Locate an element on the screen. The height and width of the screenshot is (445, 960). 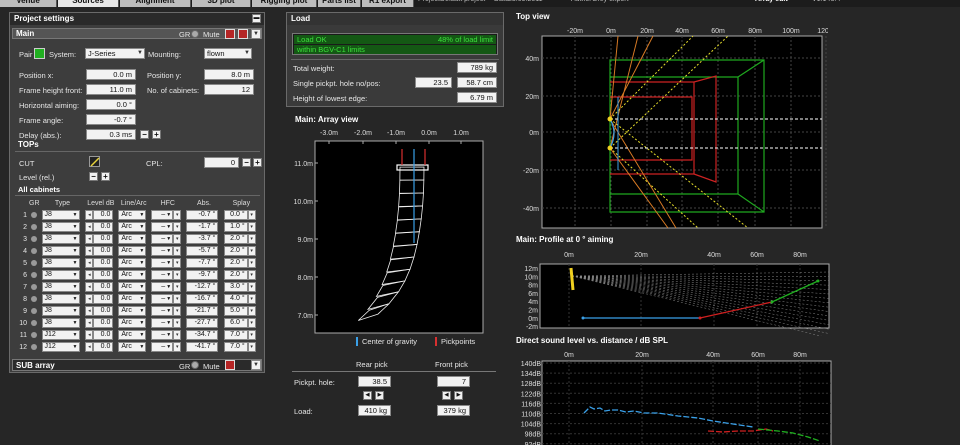
solo-toggle is located at coordinates (243, 34).